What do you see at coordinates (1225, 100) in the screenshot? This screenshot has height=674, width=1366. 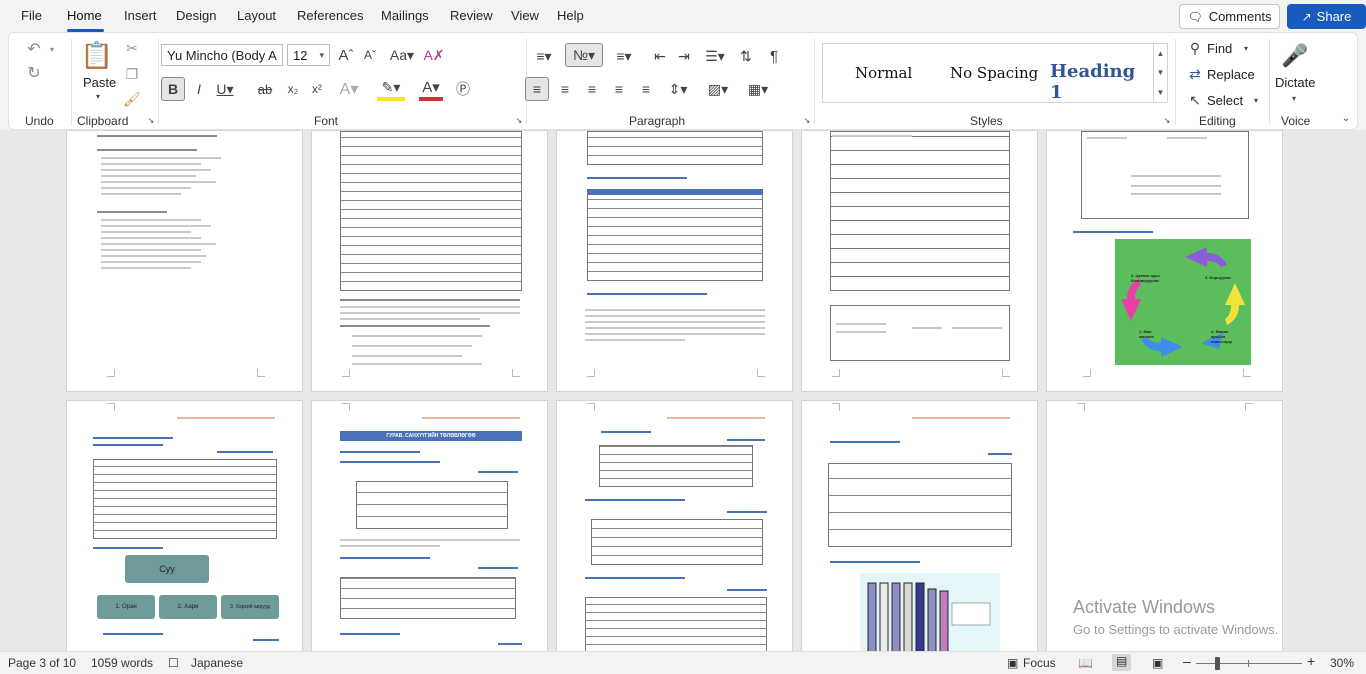 I see `select-button: Select` at bounding box center [1225, 100].